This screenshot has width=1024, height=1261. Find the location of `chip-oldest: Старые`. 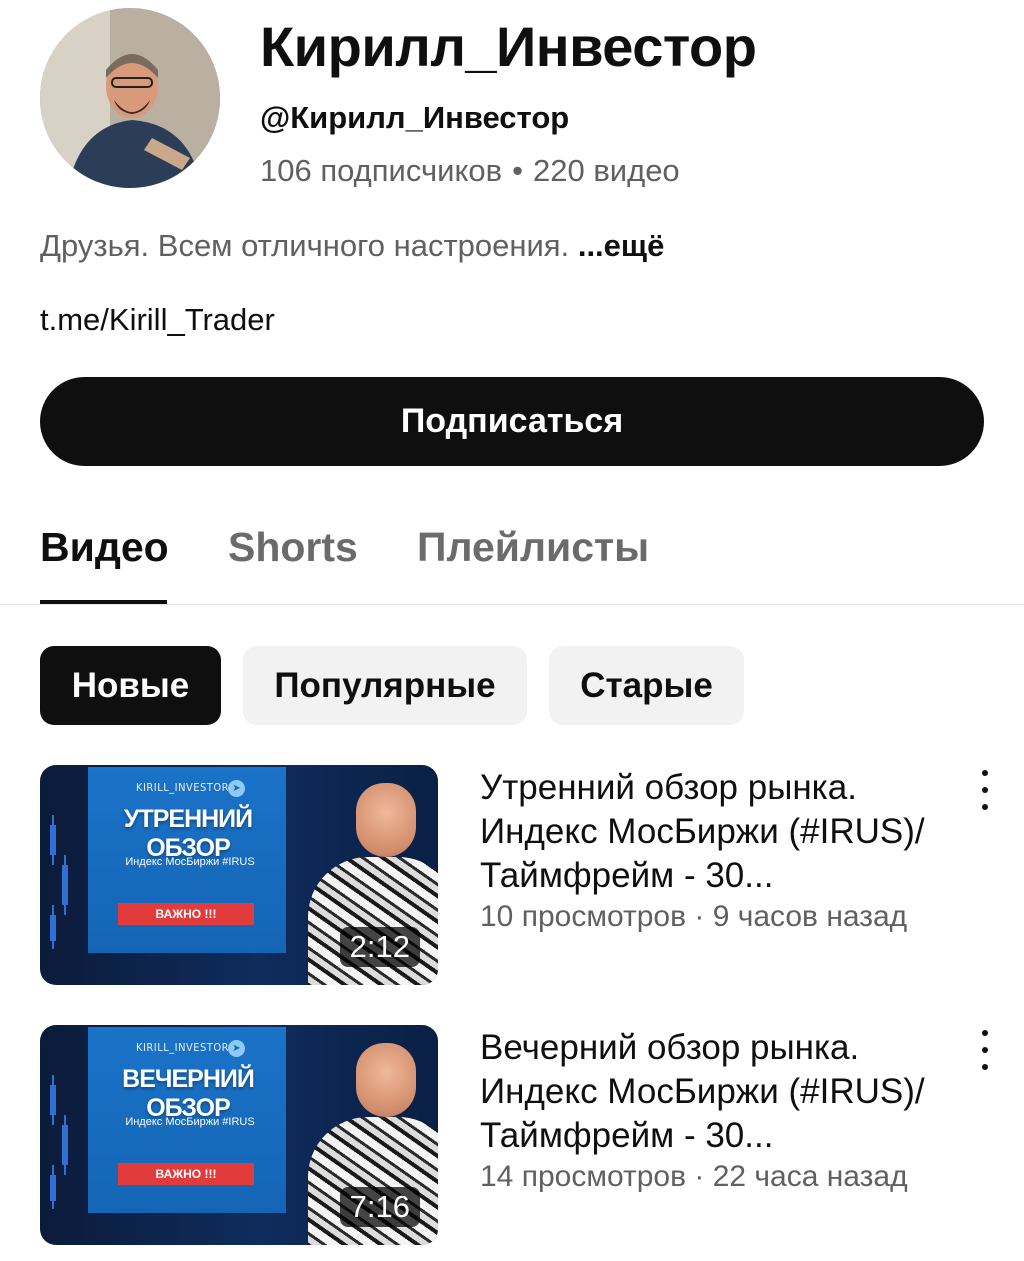

chip-oldest: Старые is located at coordinates (646, 685).